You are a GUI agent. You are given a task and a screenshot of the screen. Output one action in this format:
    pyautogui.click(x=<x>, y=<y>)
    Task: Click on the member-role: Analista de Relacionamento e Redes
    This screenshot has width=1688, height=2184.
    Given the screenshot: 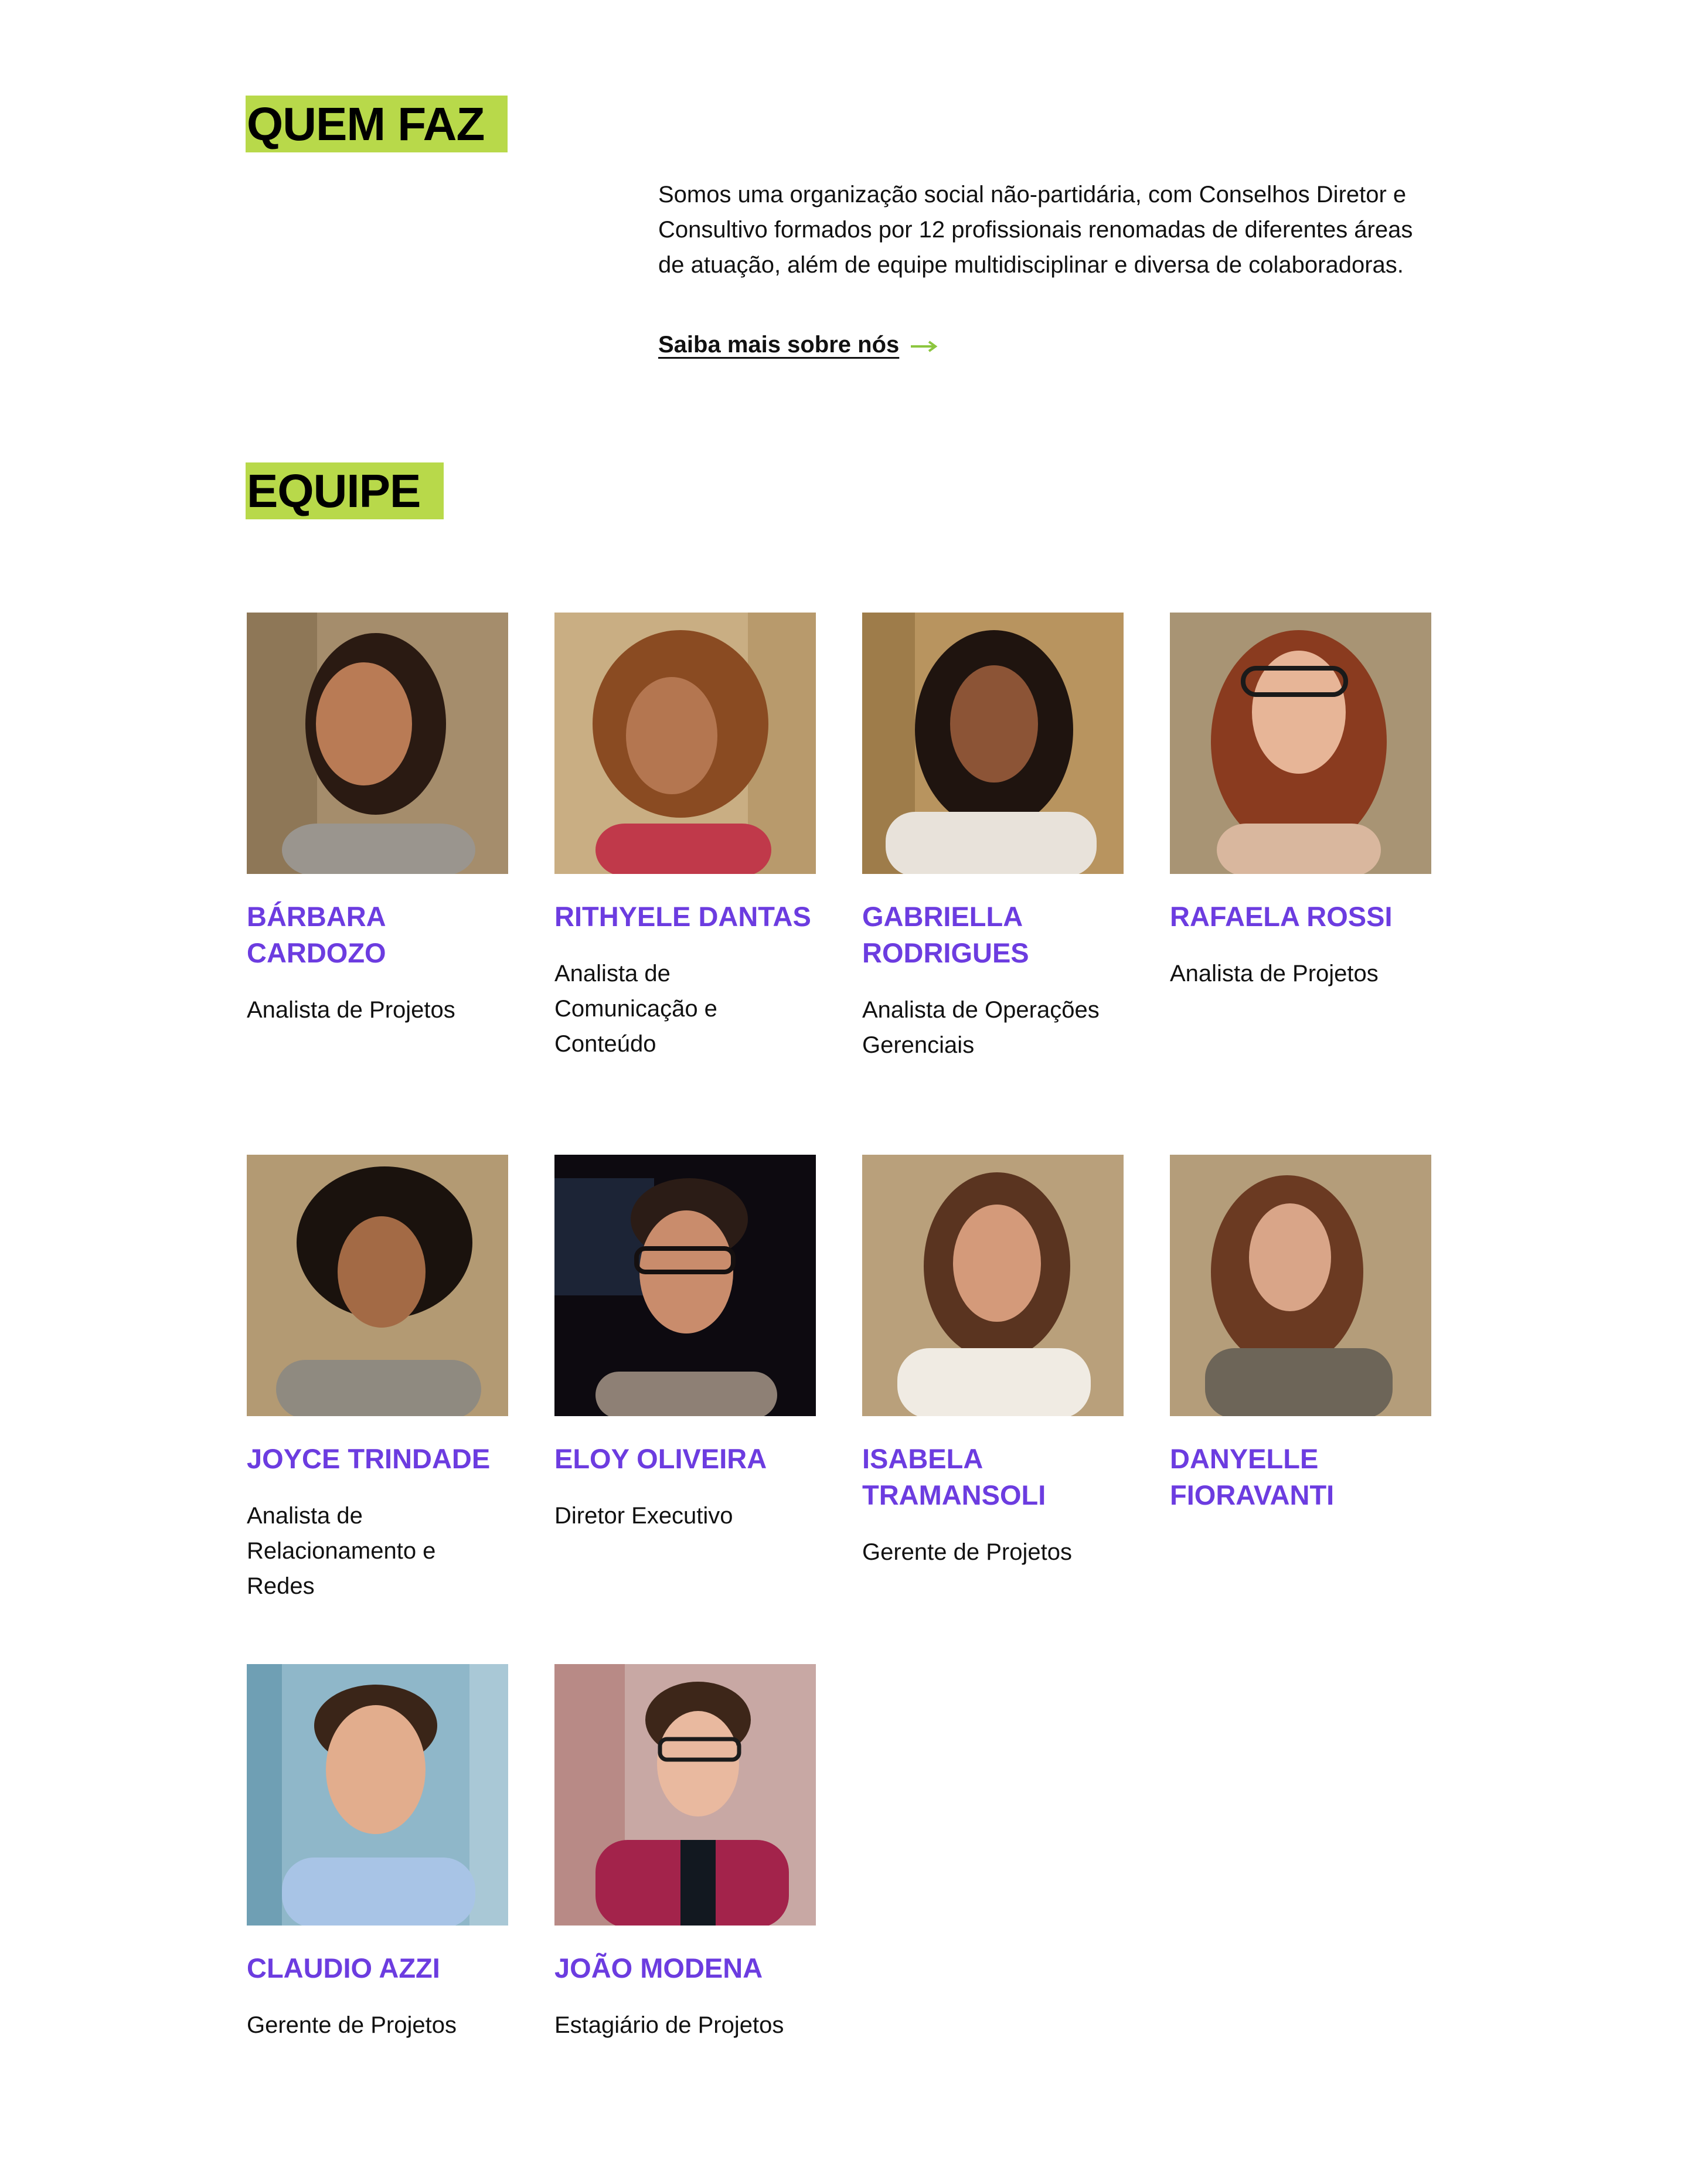 What is the action you would take?
    pyautogui.click(x=341, y=1551)
    